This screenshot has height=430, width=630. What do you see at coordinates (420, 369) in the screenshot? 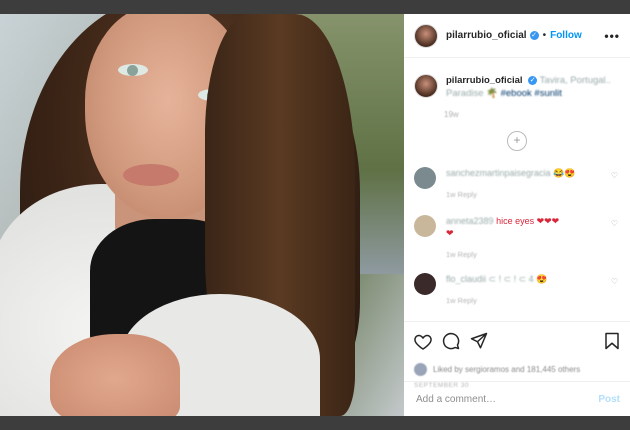
I see `liker-avatar` at bounding box center [420, 369].